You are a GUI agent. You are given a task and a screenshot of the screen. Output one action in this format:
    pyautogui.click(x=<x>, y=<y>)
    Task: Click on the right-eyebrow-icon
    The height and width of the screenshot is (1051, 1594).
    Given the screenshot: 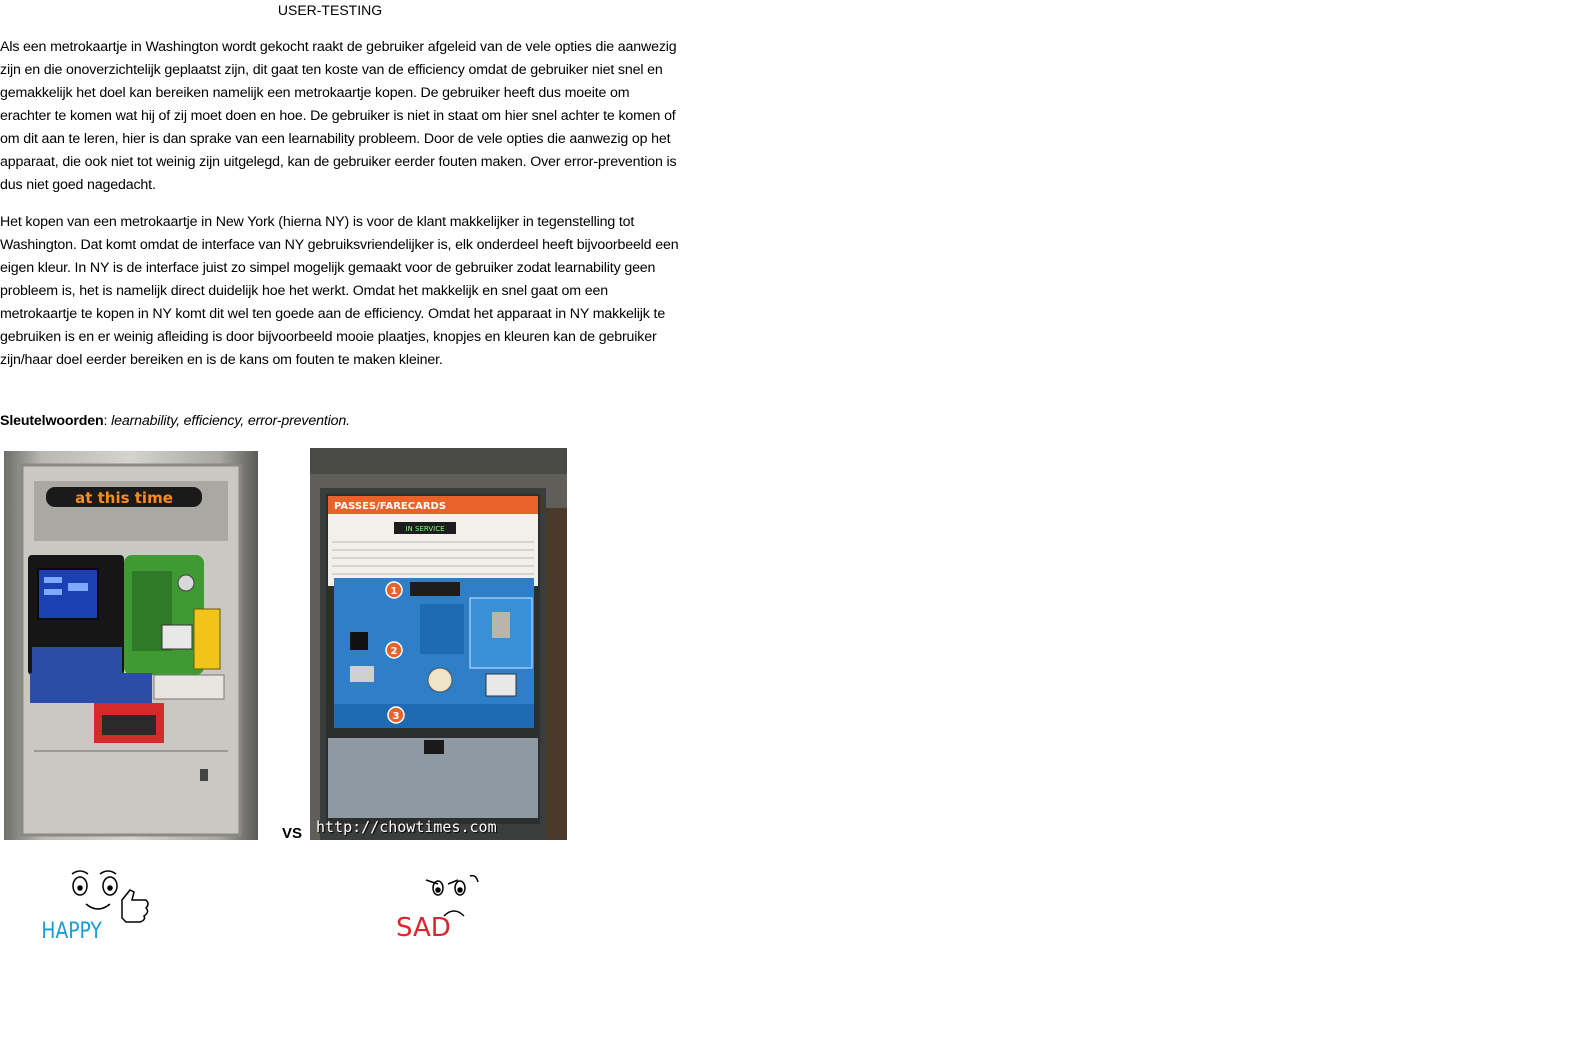 What is the action you would take?
    pyautogui.click(x=108, y=872)
    